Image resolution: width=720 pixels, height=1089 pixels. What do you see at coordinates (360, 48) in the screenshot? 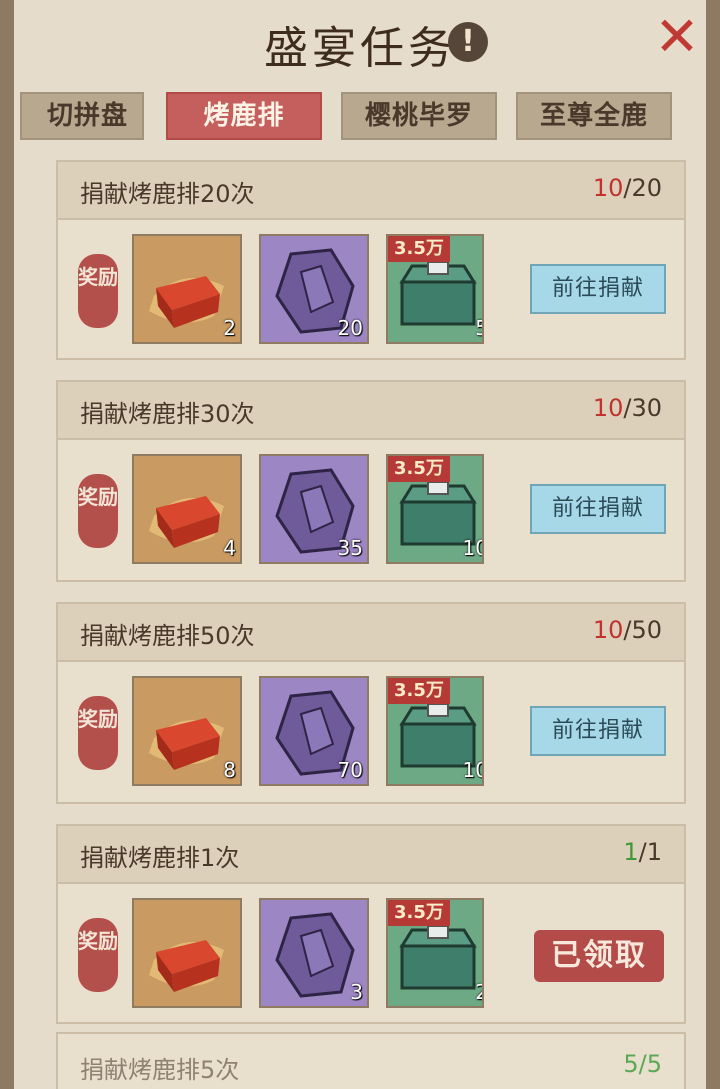
I see `panel-title: 盛宴任务` at bounding box center [360, 48].